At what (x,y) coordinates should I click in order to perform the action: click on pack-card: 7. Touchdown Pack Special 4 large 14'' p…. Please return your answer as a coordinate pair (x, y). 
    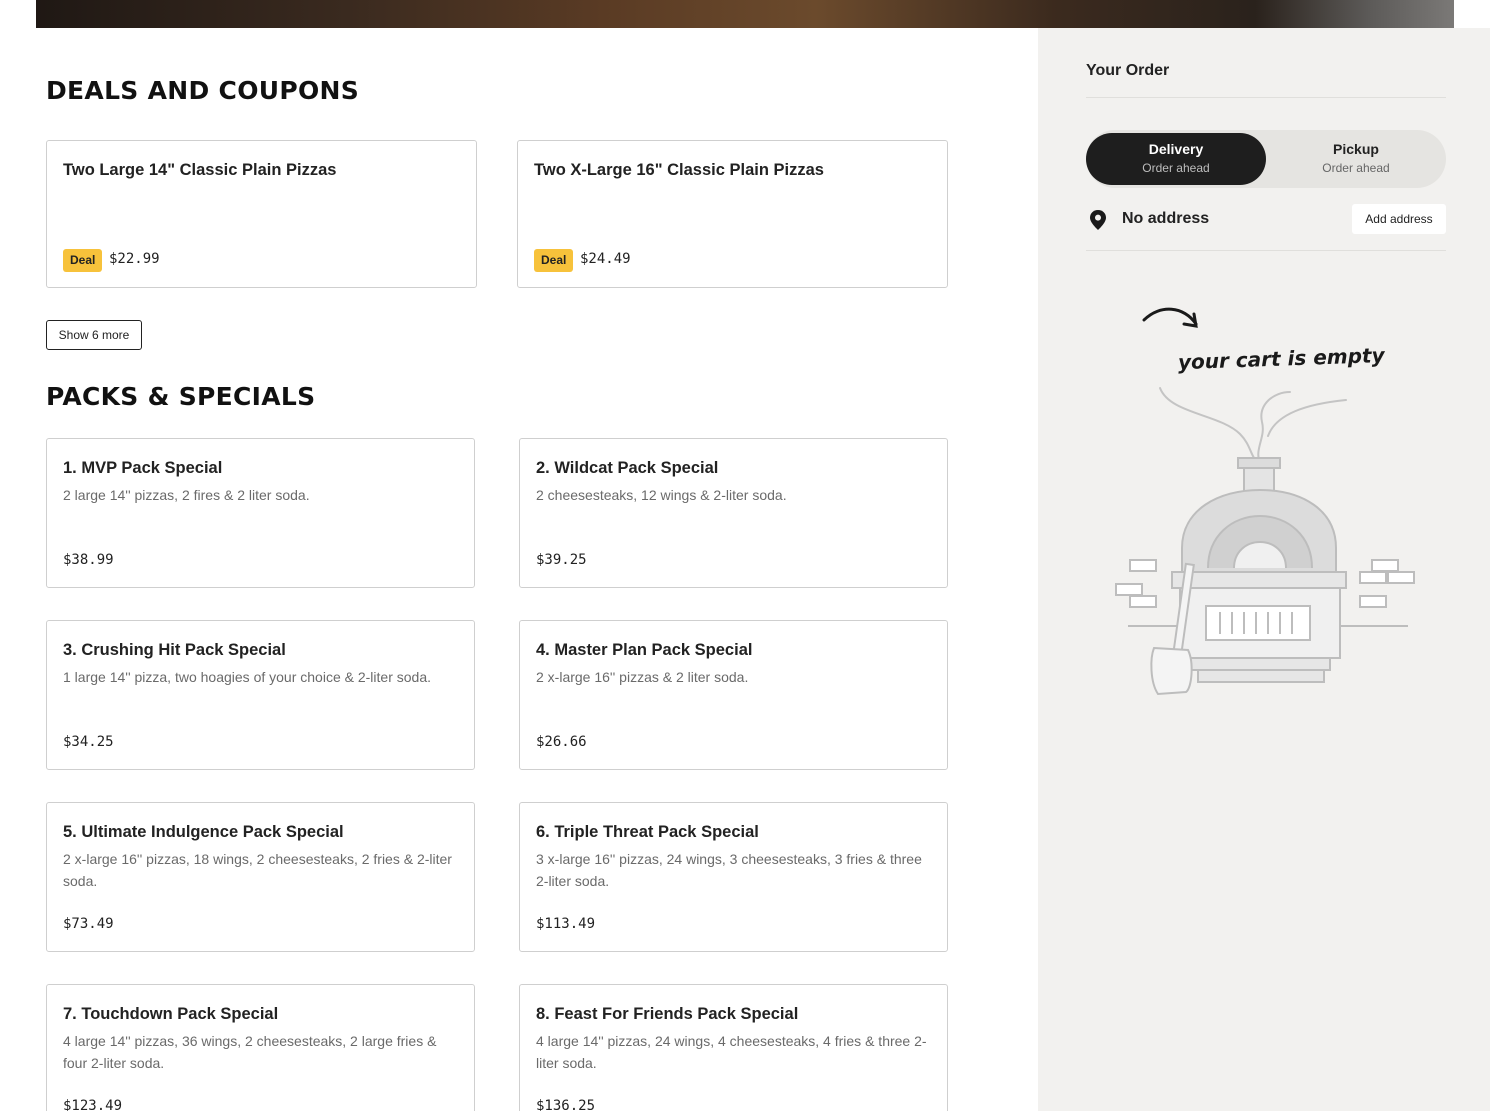
    Looking at the image, I should click on (260, 1047).